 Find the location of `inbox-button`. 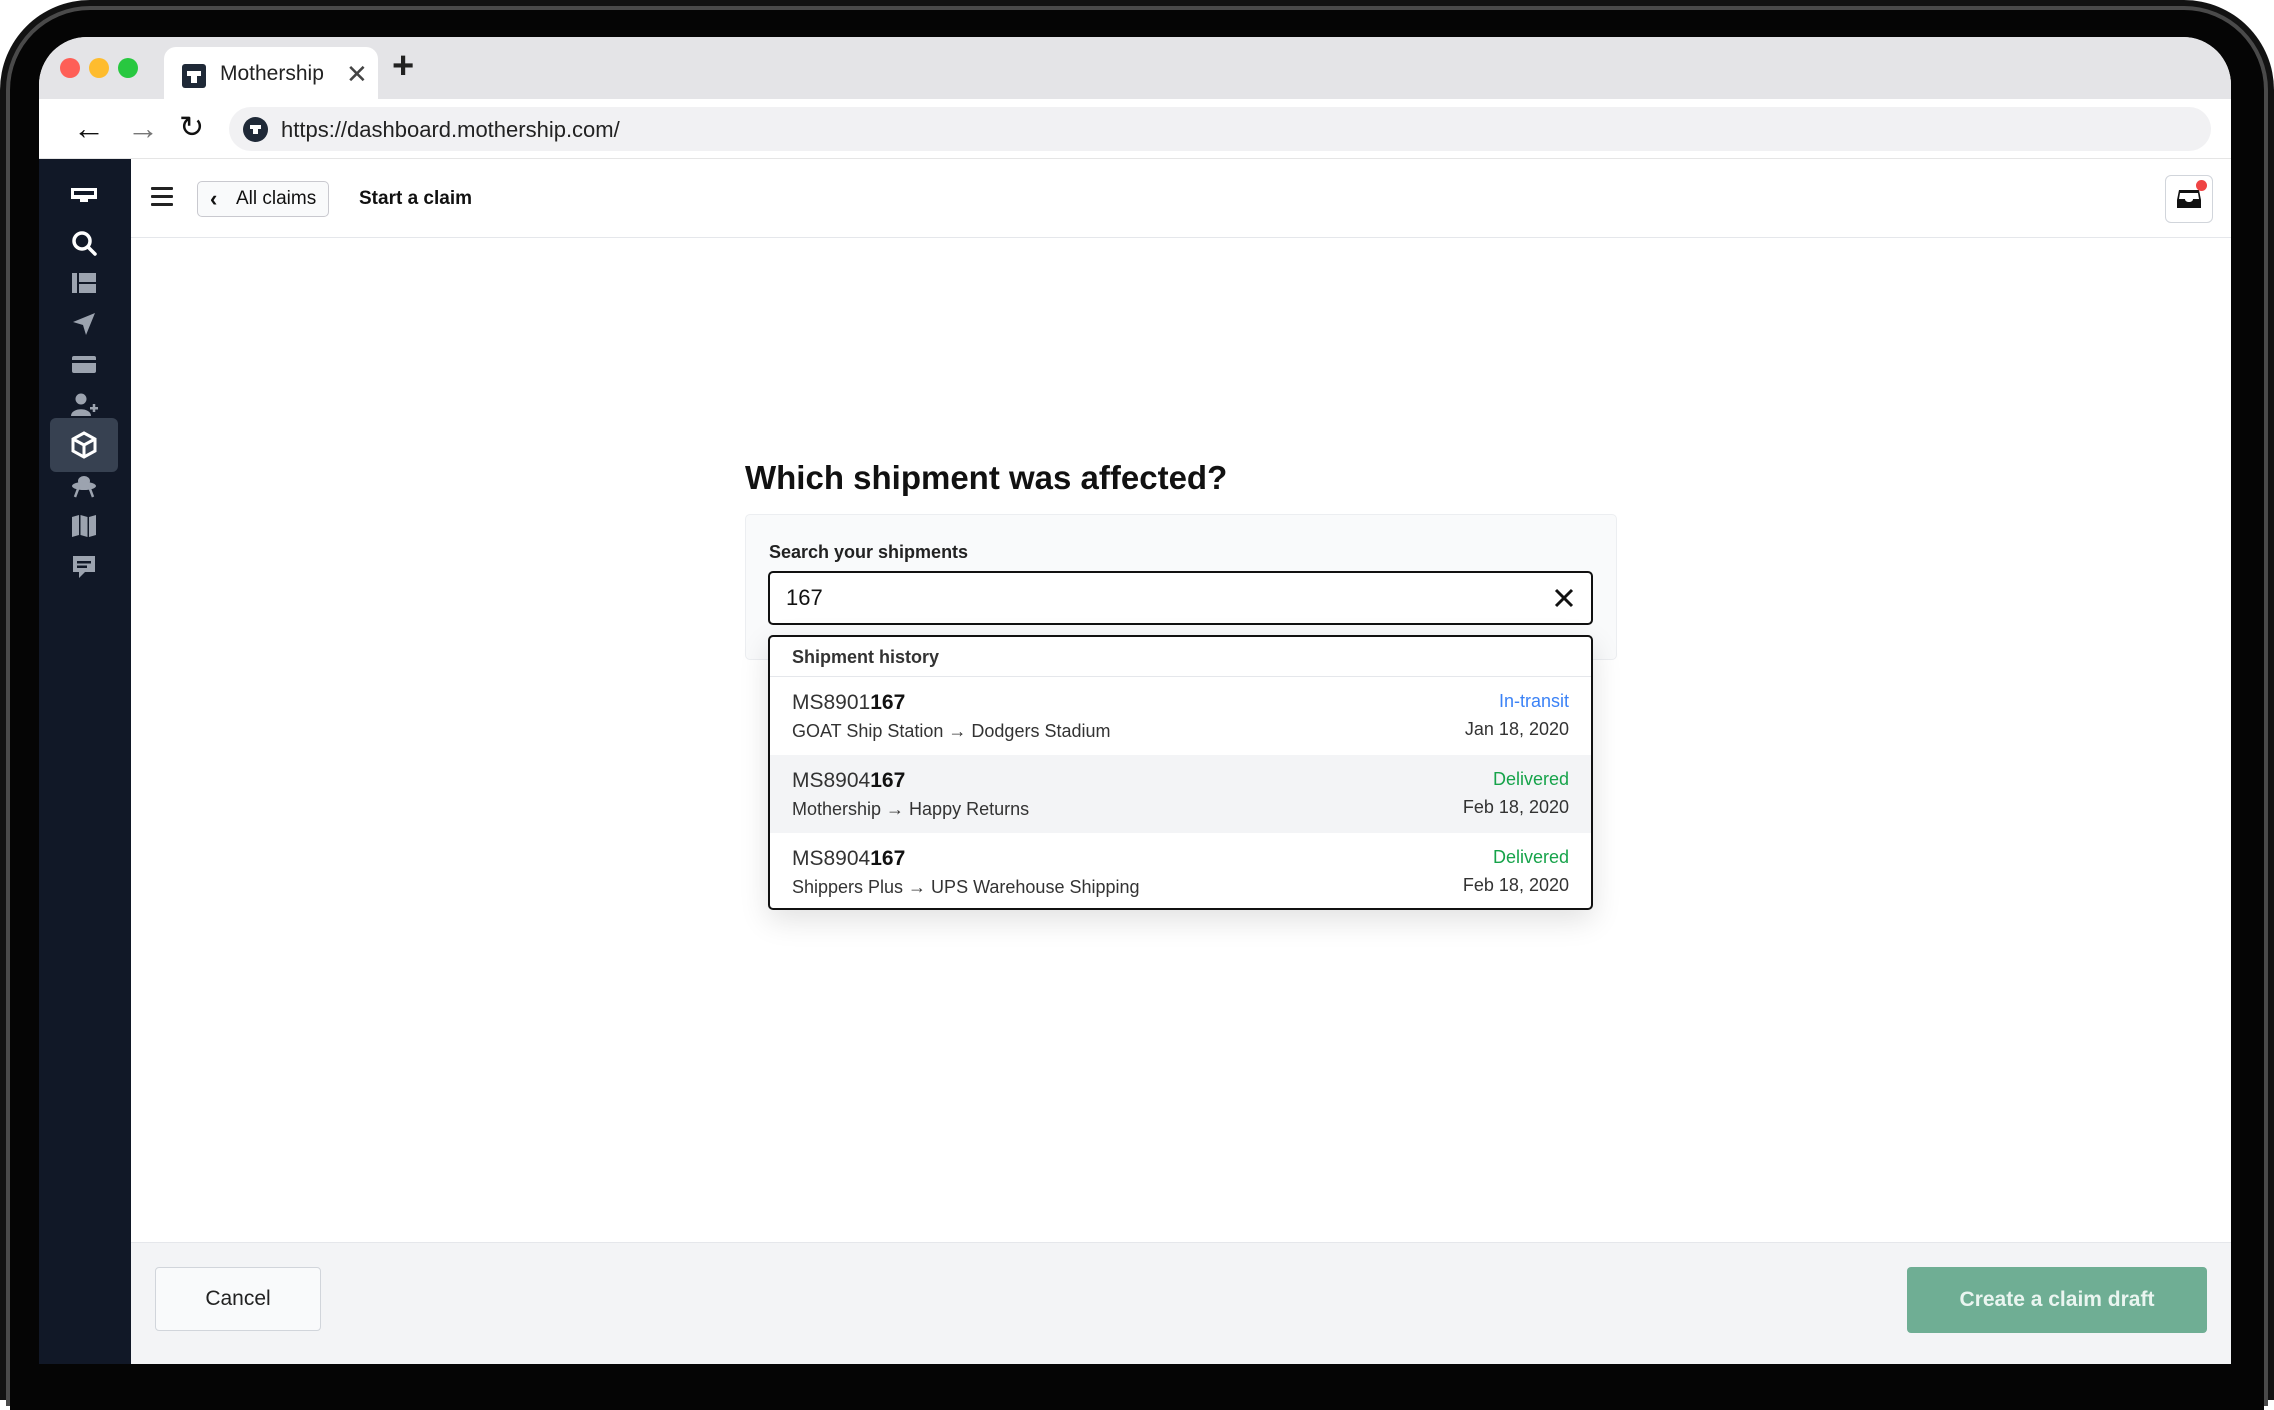

inbox-button is located at coordinates (2189, 199).